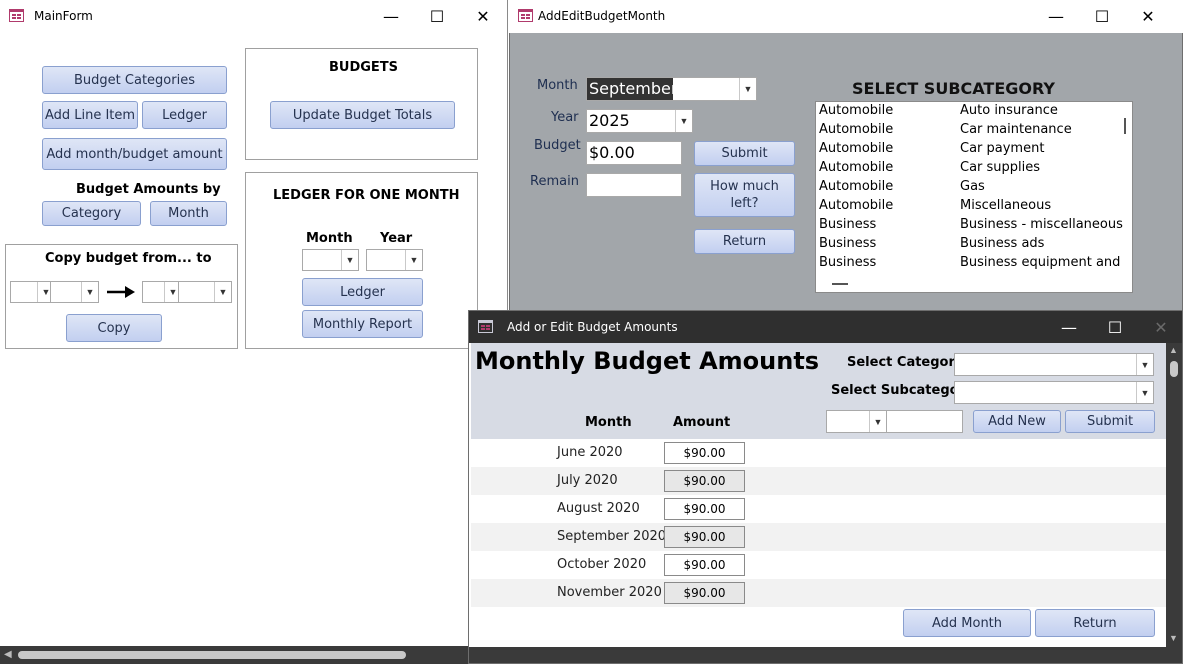  What do you see at coordinates (905, 362) in the screenshot?
I see `select-category-label: Select Category` at bounding box center [905, 362].